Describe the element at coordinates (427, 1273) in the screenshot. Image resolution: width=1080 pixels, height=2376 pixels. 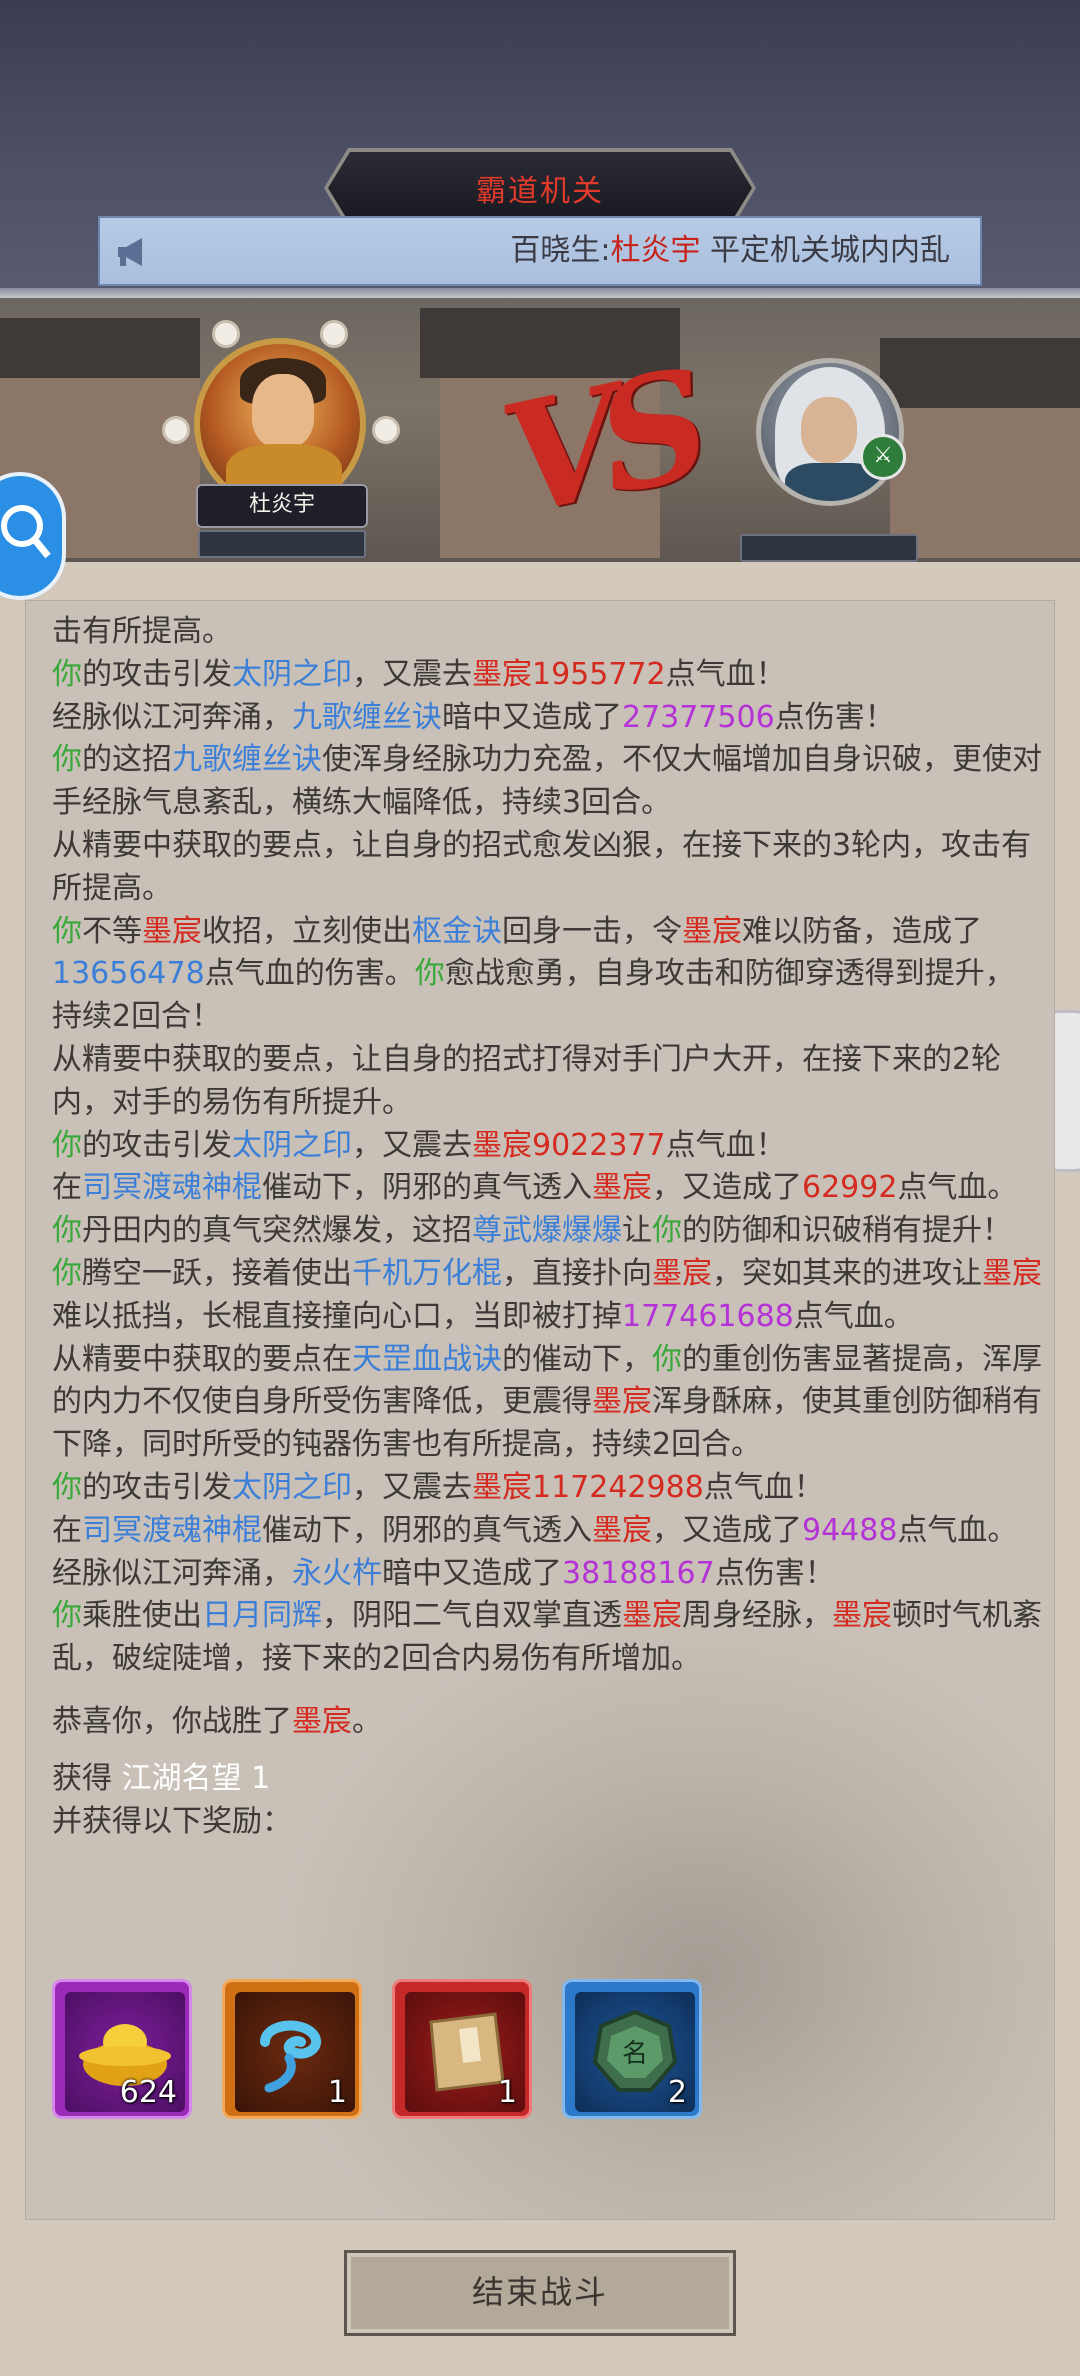
I see `log-segment: 千机万化棍` at that location.